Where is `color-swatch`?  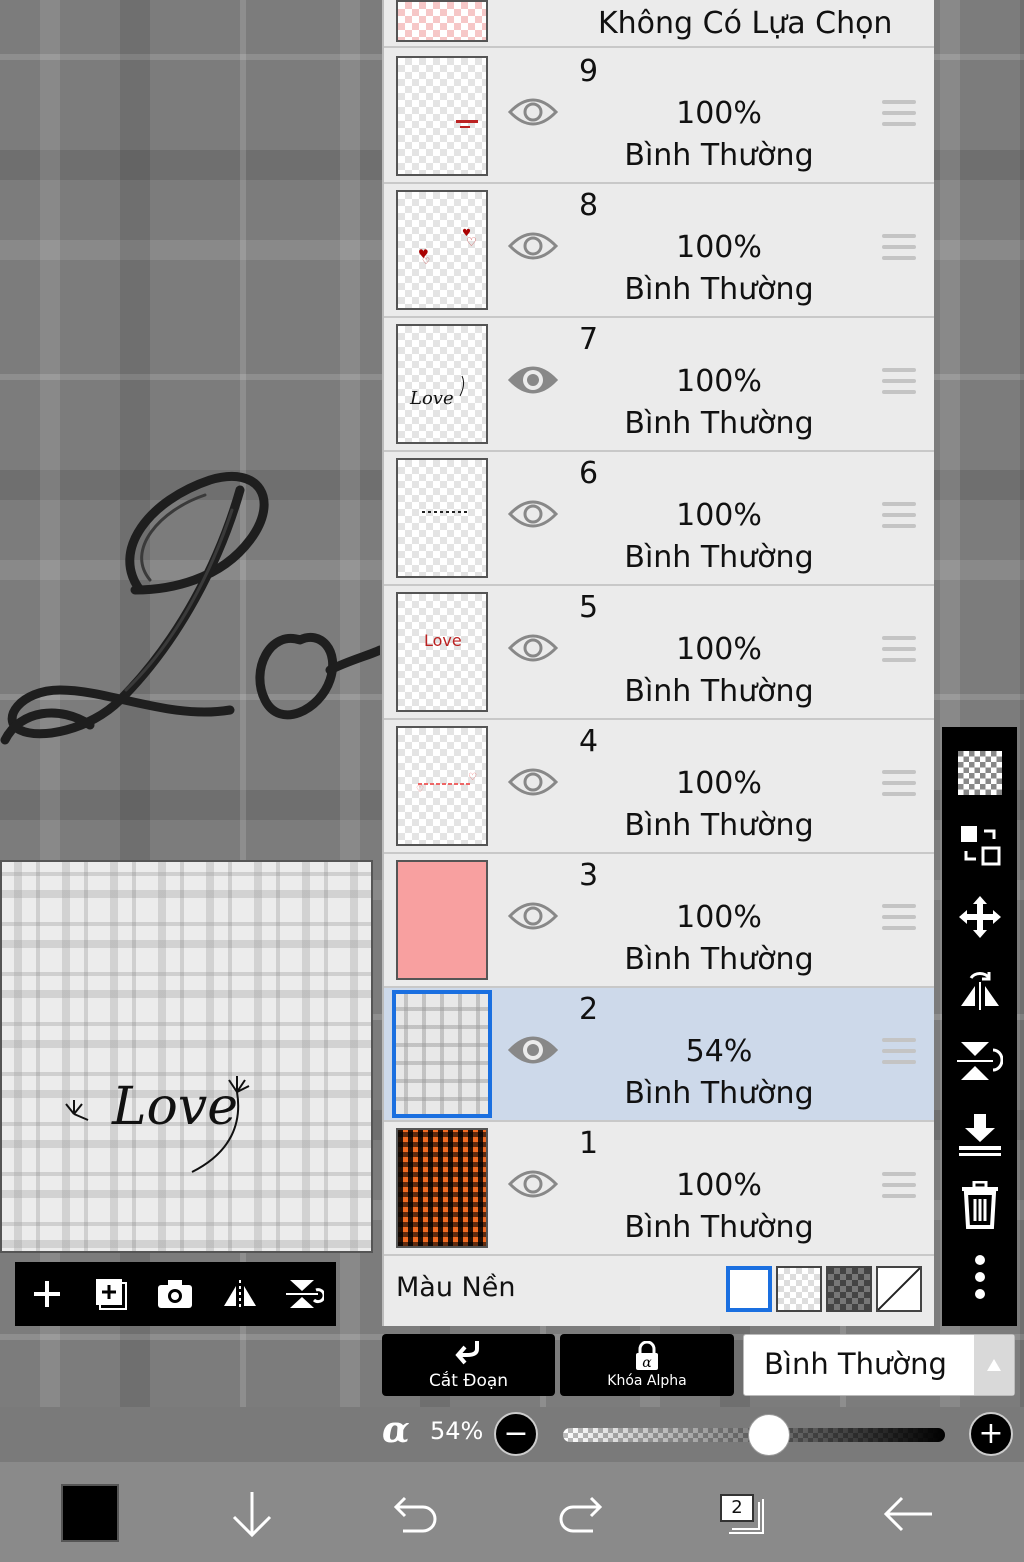 color-swatch is located at coordinates (90, 1513).